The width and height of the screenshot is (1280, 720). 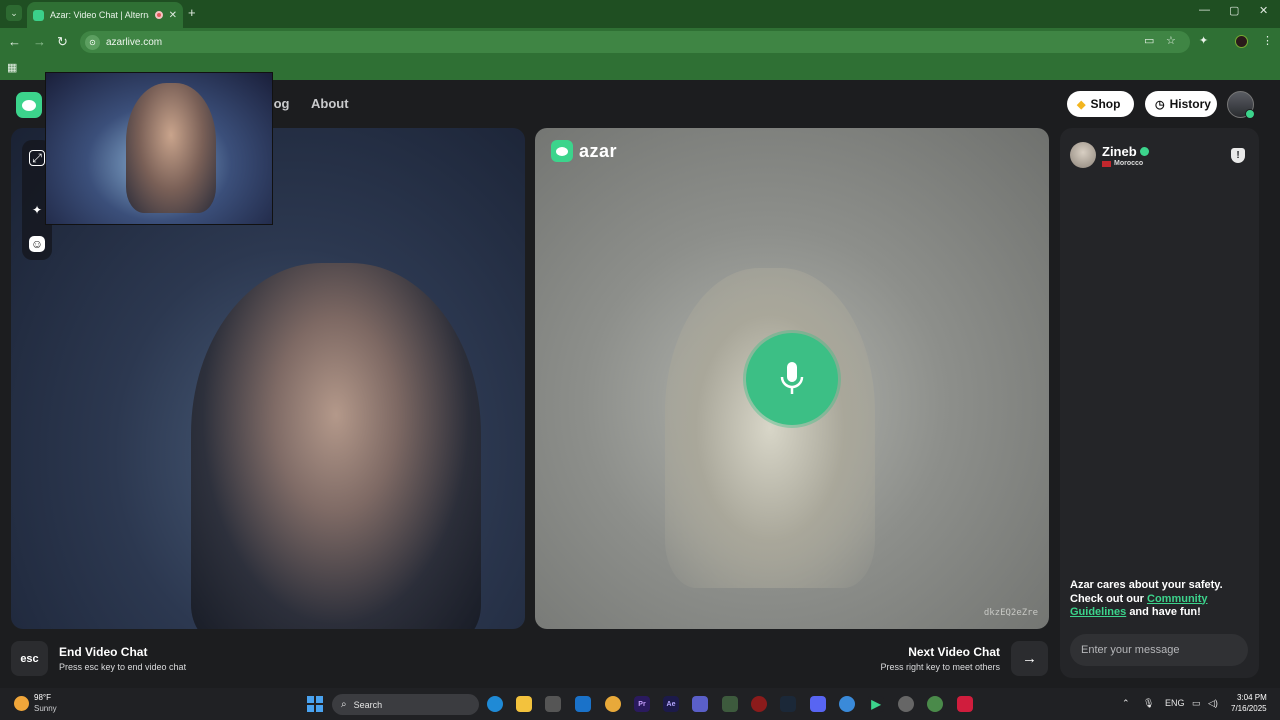 I want to click on azar-favicon-icon, so click(x=38, y=15).